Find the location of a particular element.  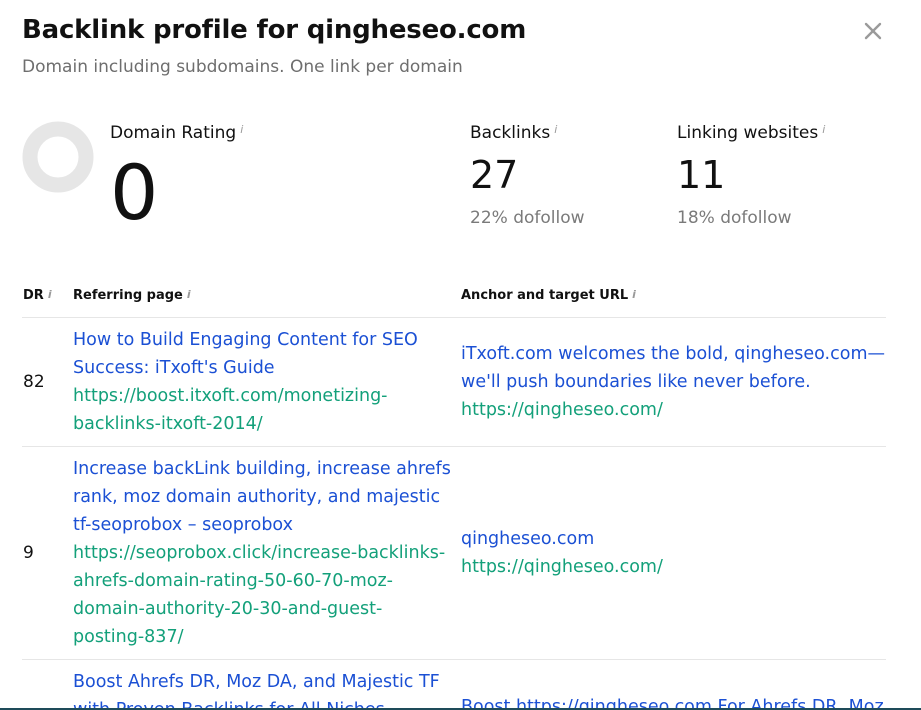

anchor-text-line: we'll push boundaries like never before. is located at coordinates (673, 382).